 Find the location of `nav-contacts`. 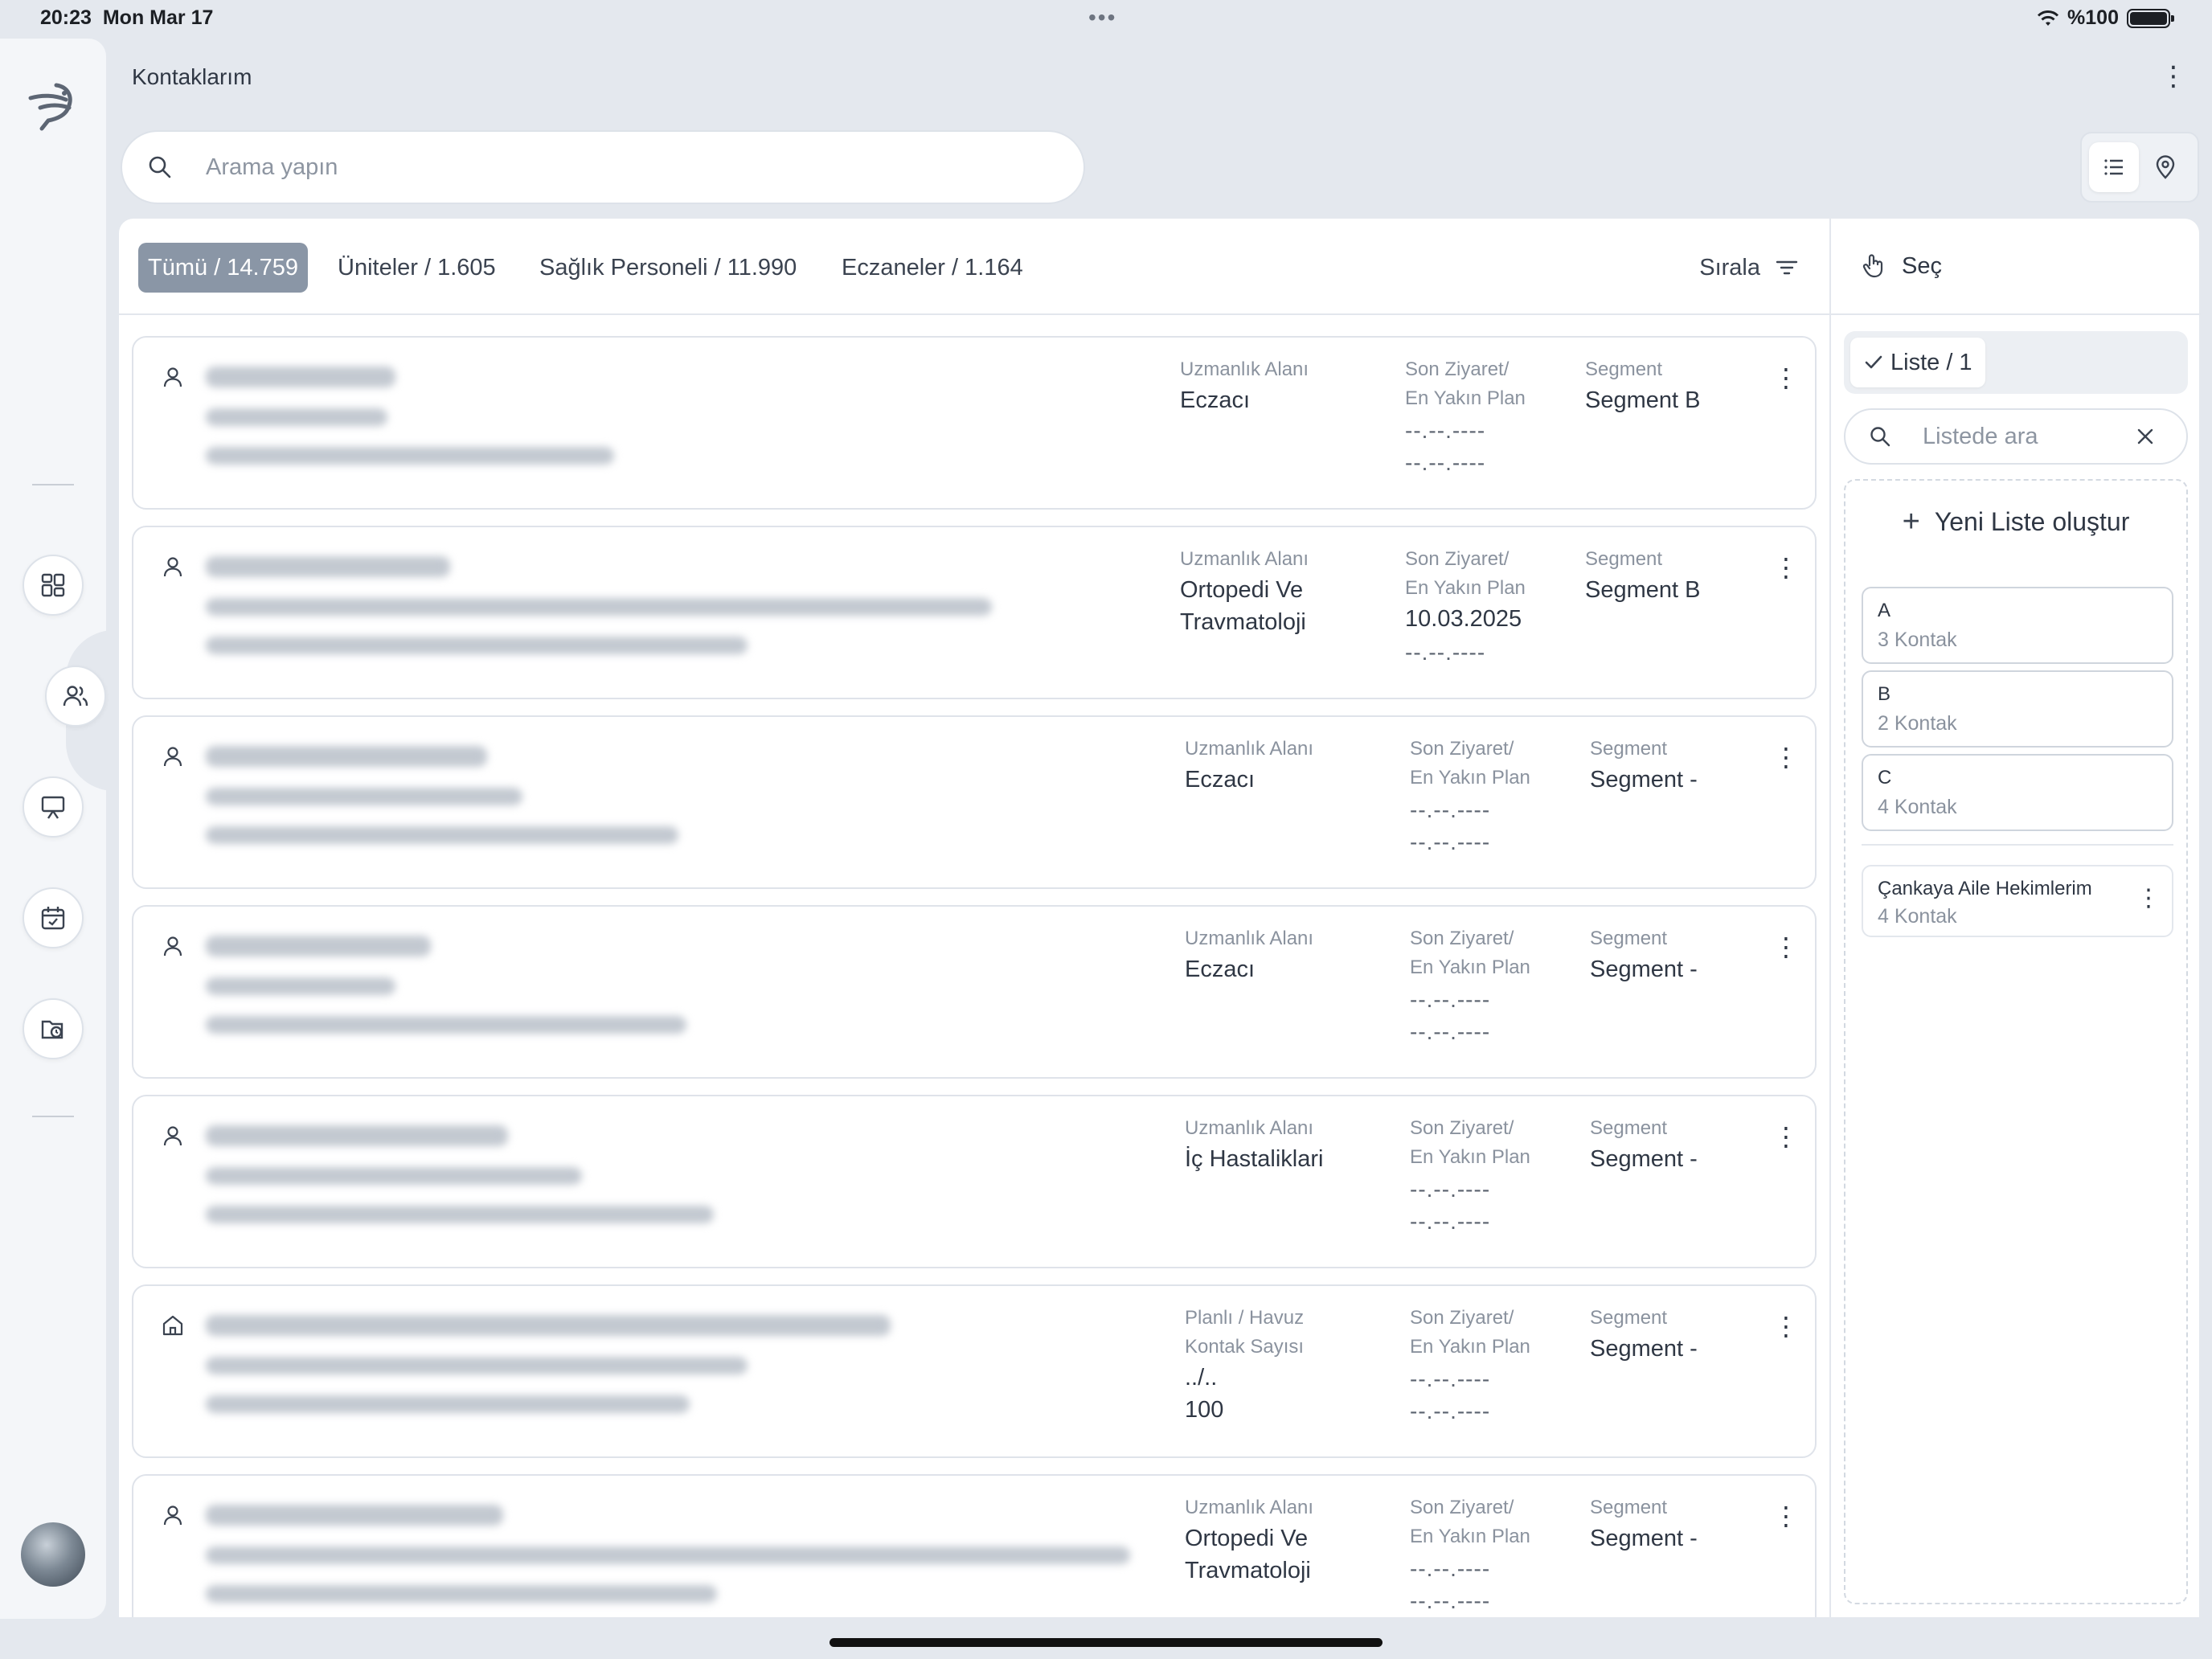

nav-contacts is located at coordinates (75, 696).